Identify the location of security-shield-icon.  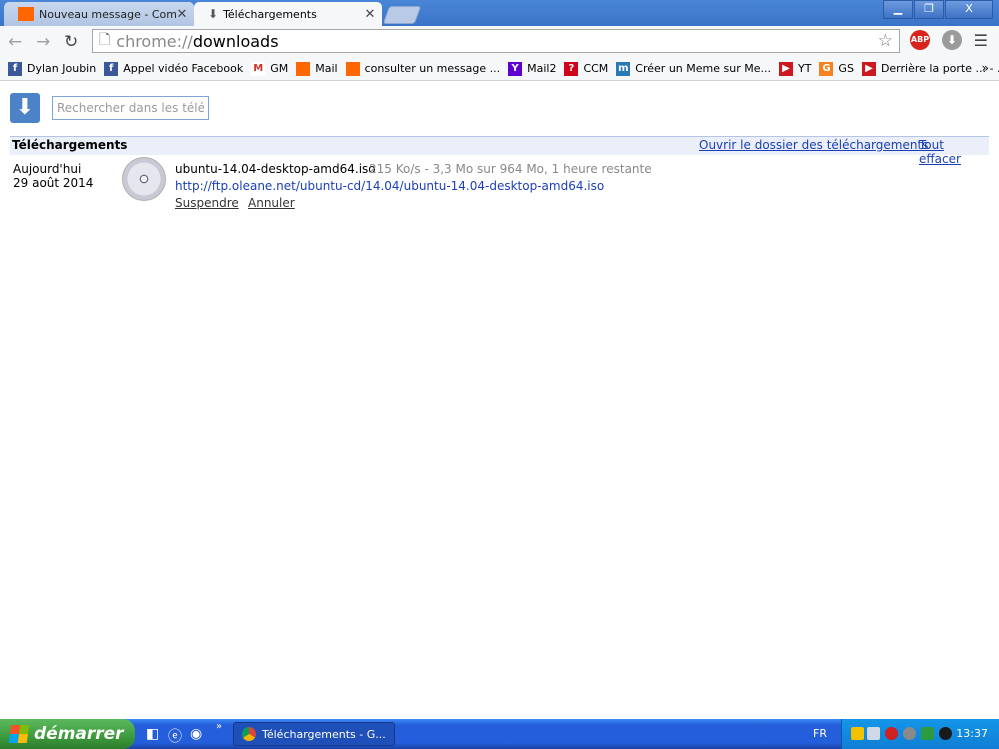
(857, 733).